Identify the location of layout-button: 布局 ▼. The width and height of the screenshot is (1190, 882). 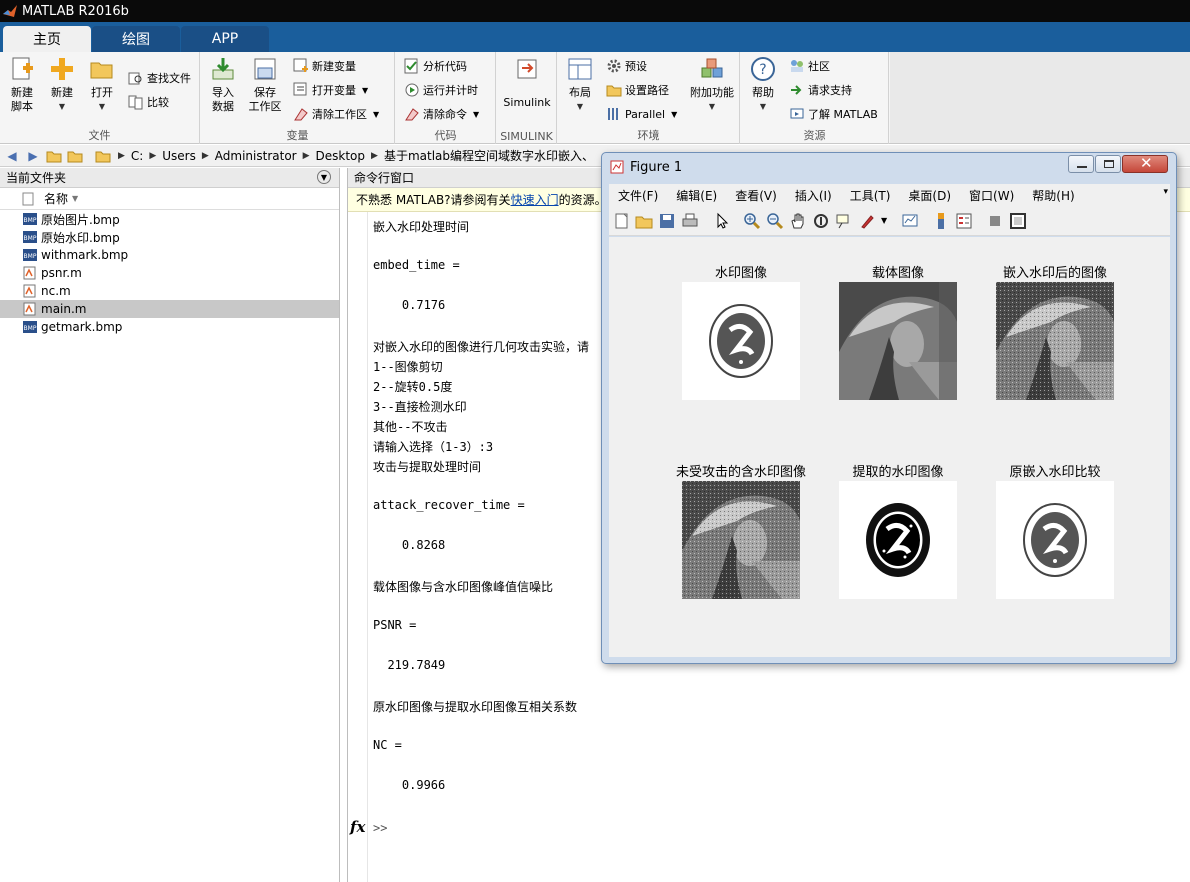
(580, 85).